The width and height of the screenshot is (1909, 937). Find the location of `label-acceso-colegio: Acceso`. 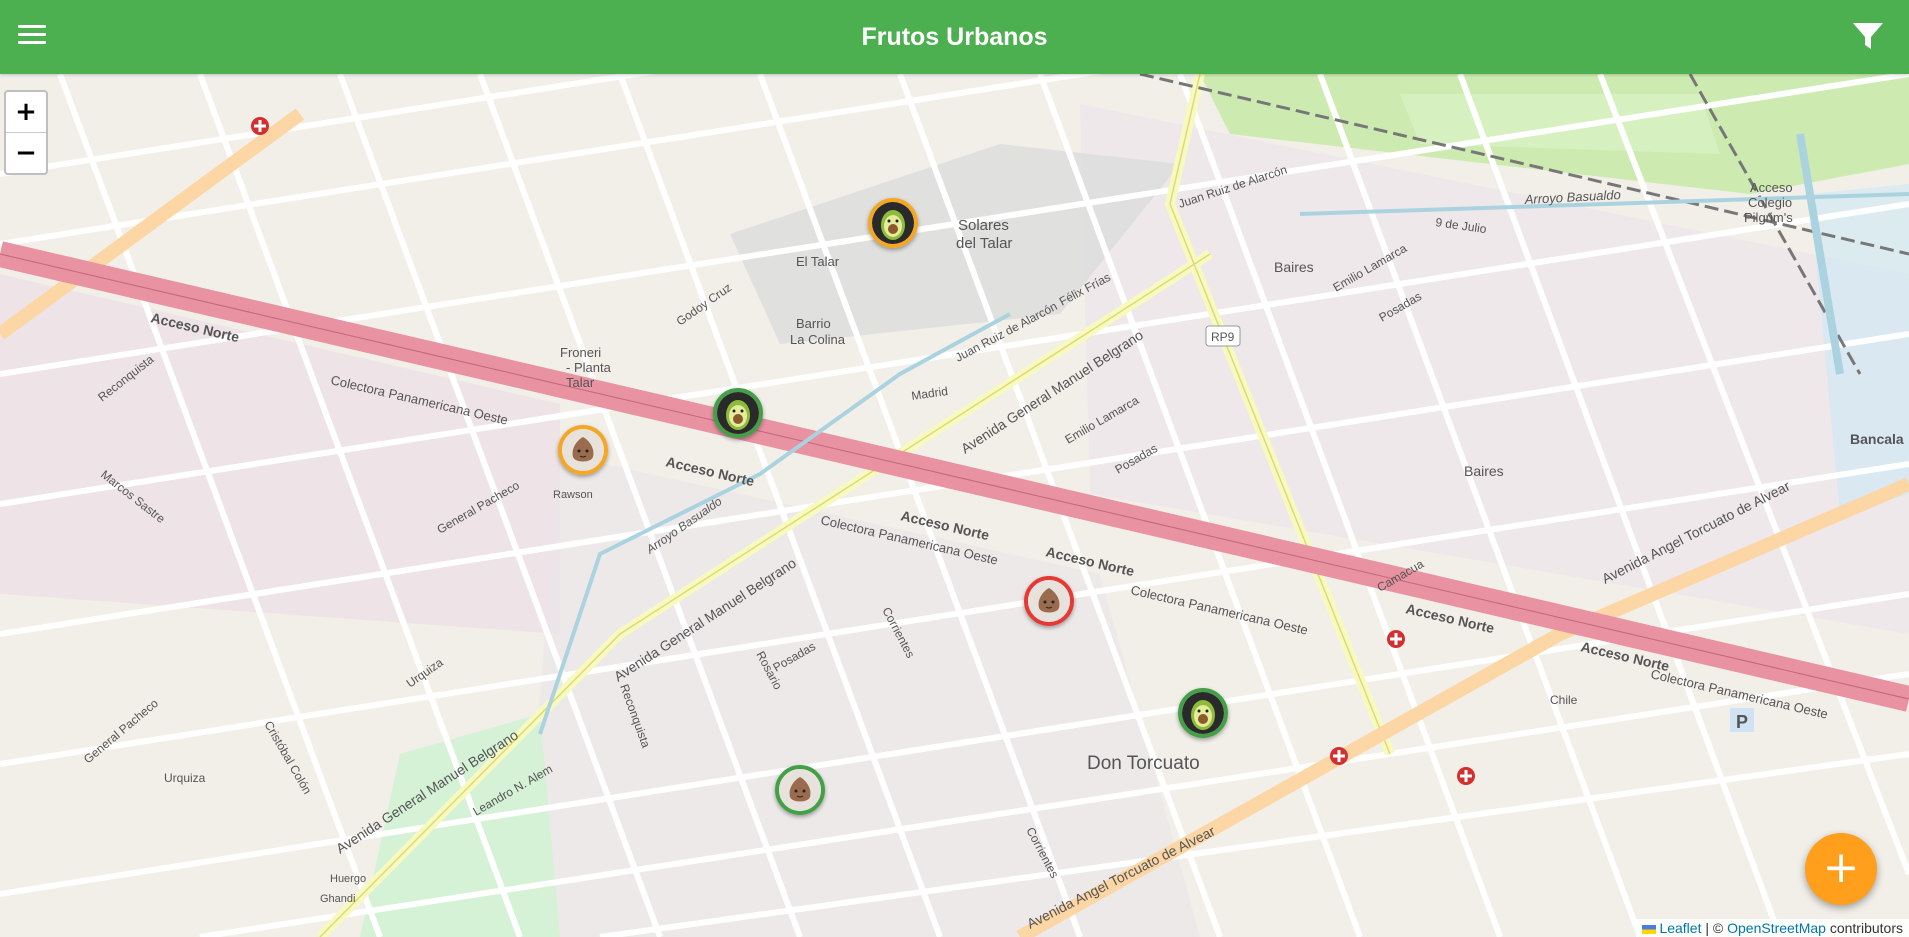

label-acceso-colegio: Acceso is located at coordinates (1771, 187).